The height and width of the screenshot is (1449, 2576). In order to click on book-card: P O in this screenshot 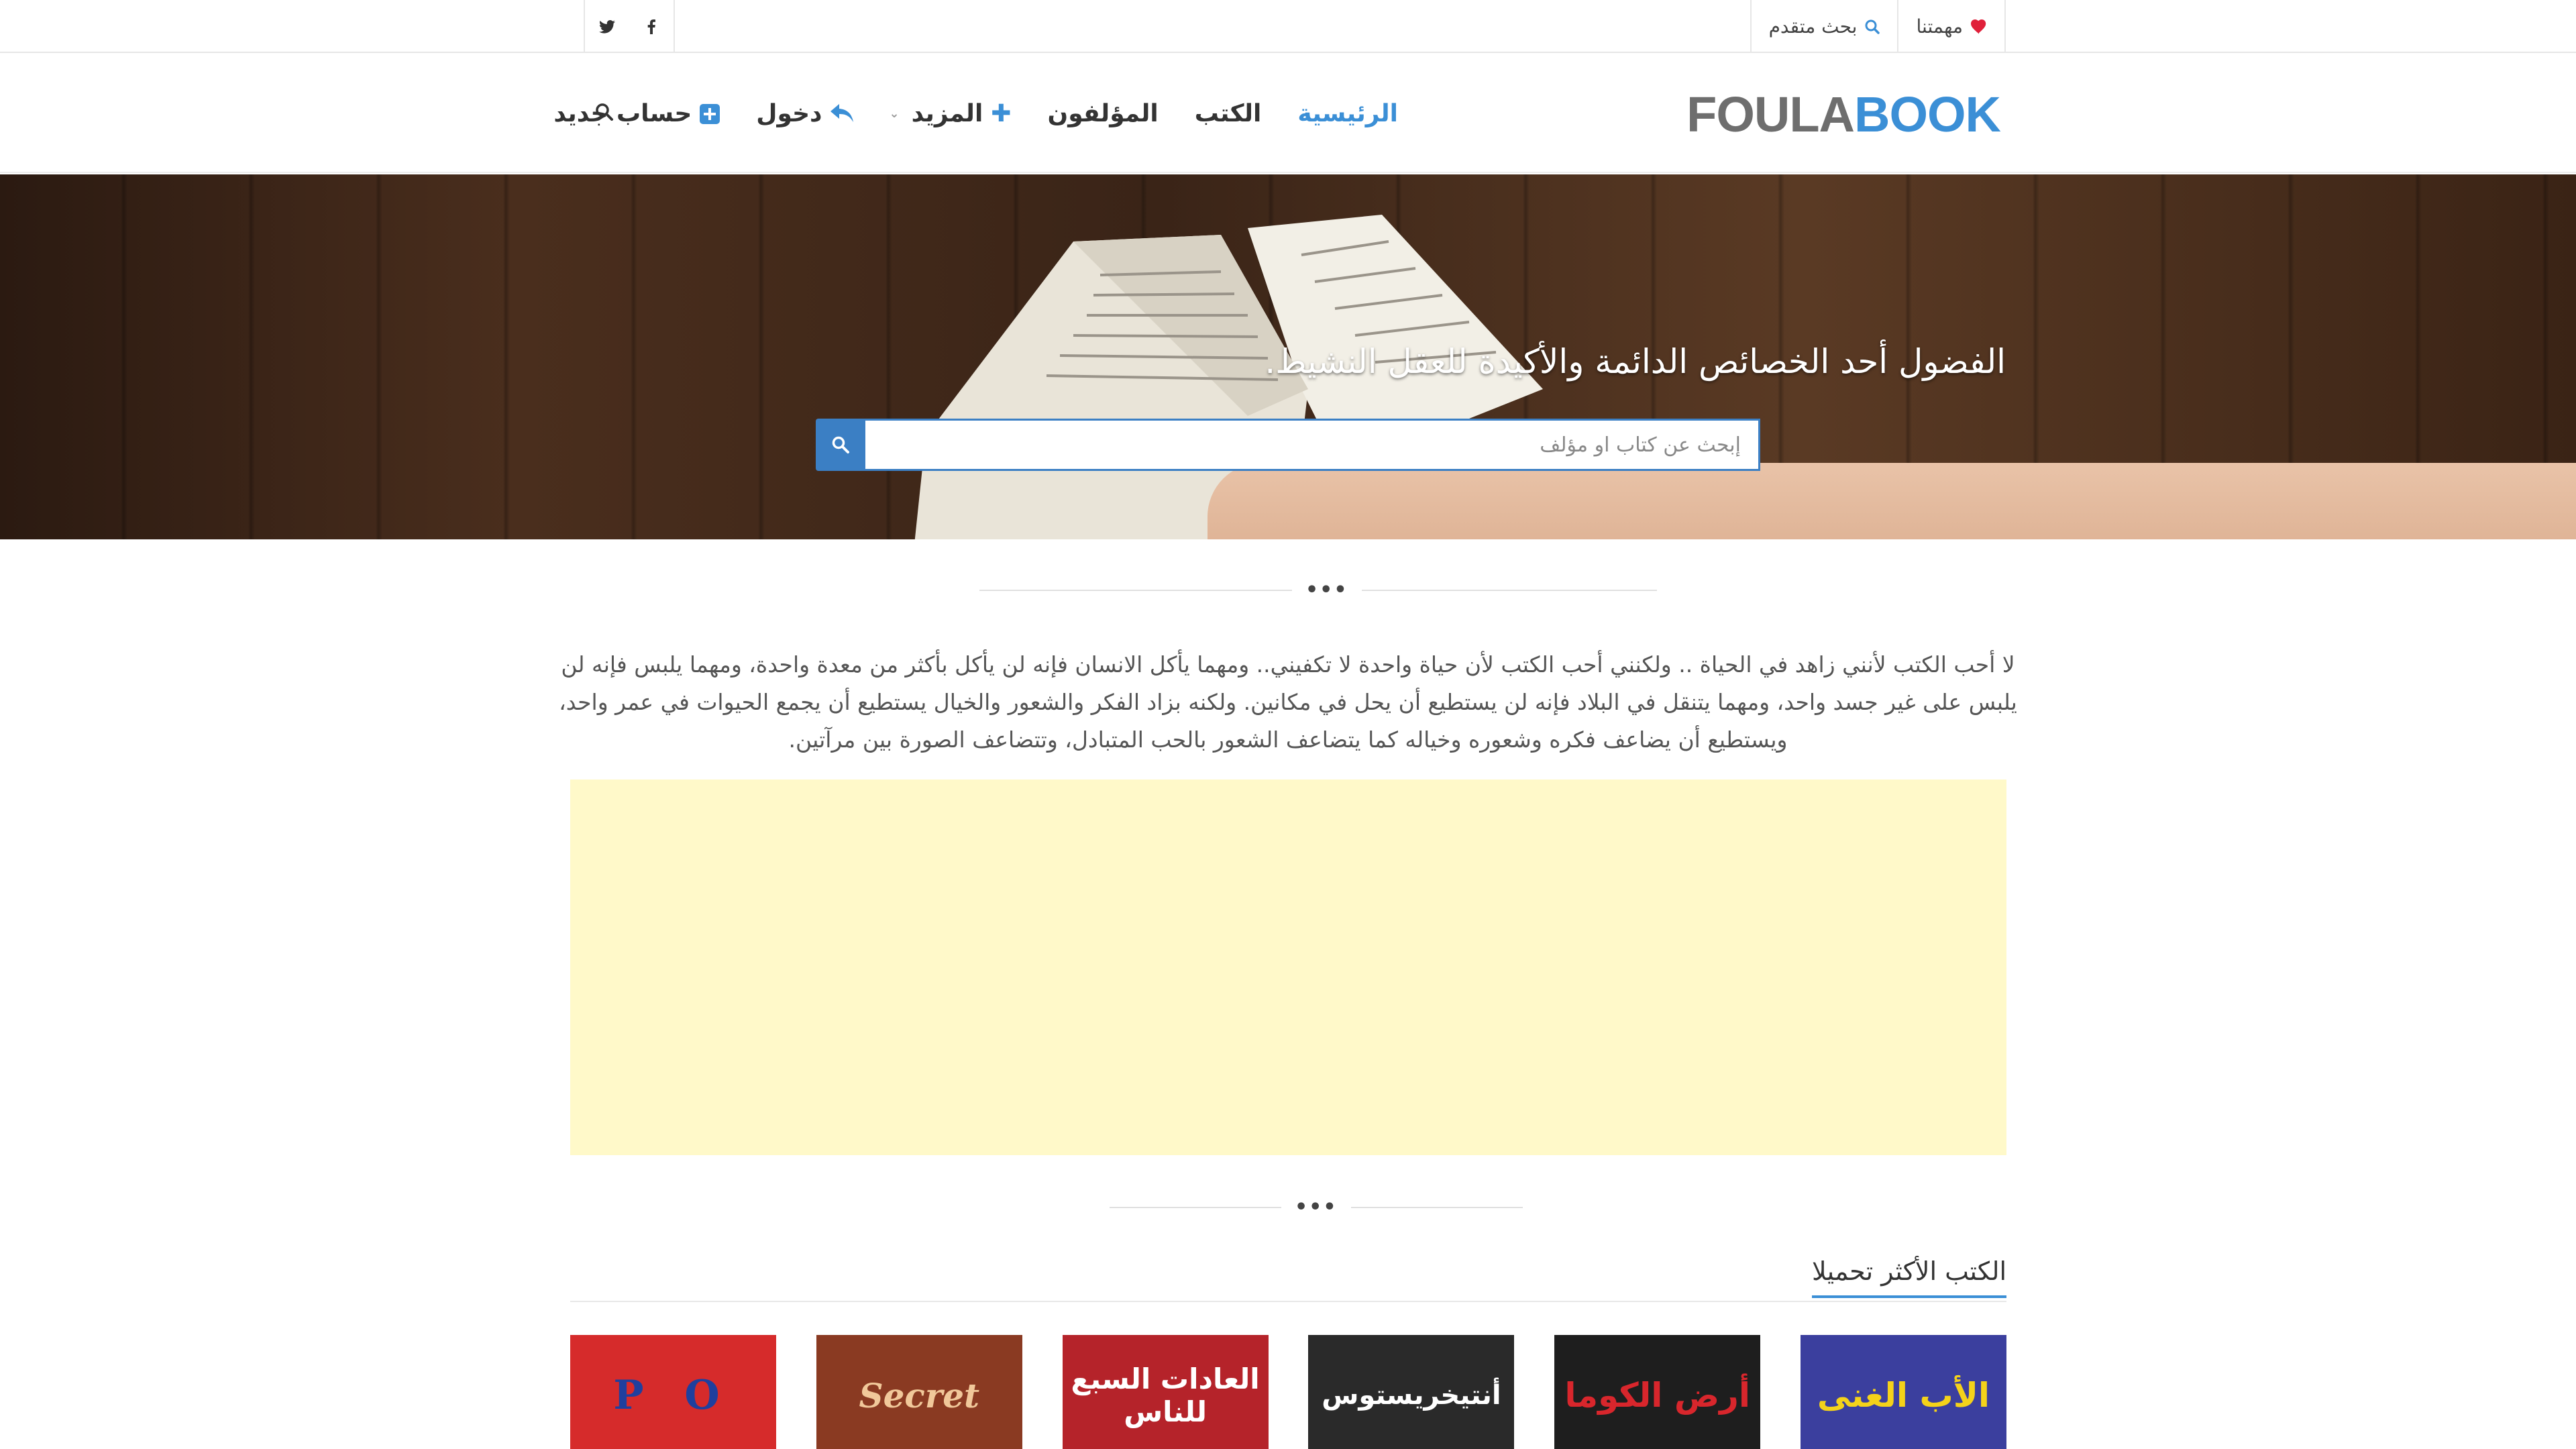, I will do `click(673, 1392)`.